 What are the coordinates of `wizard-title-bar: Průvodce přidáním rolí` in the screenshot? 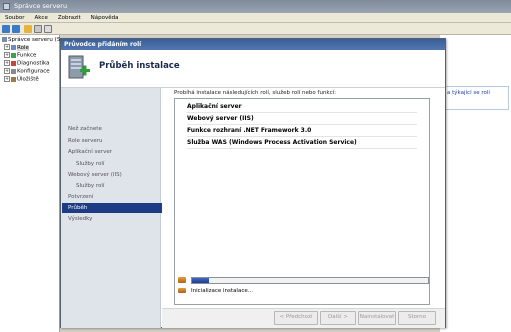 It's located at (253, 44).